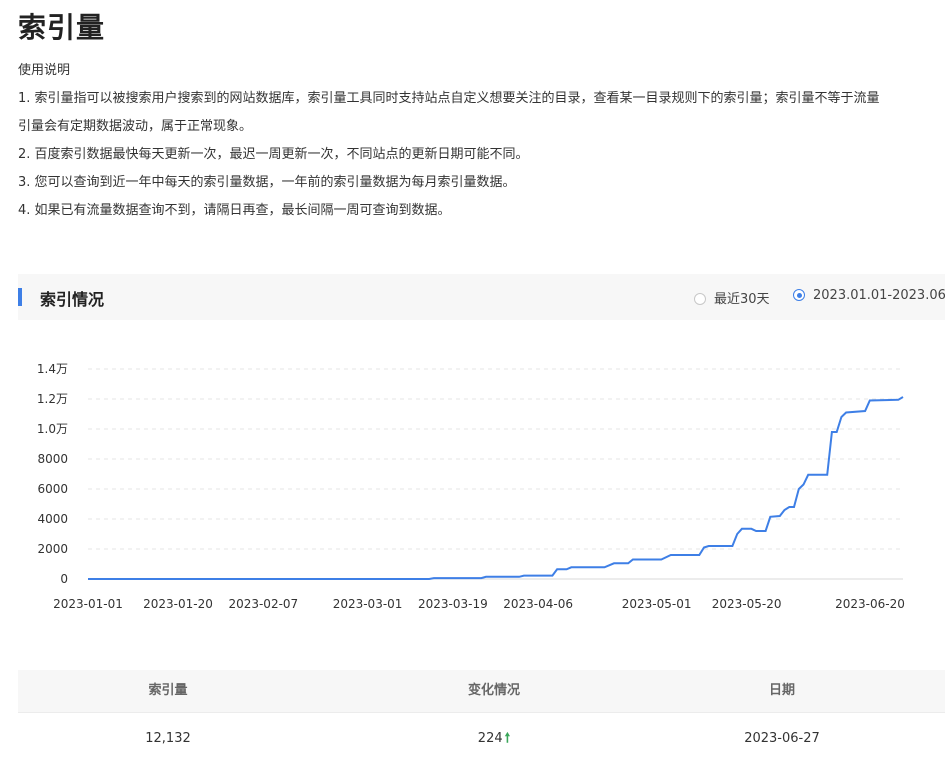  Describe the element at coordinates (490, 738) in the screenshot. I see `change-value: 224` at that location.